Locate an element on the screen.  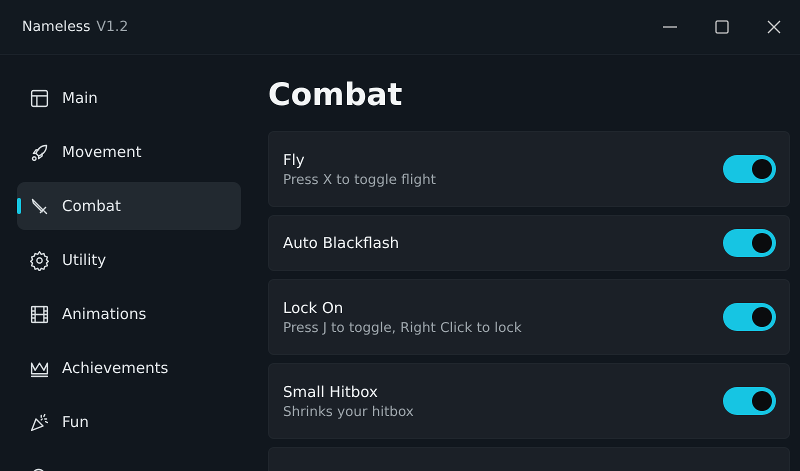
sidebar-item: Fun is located at coordinates (129, 422).